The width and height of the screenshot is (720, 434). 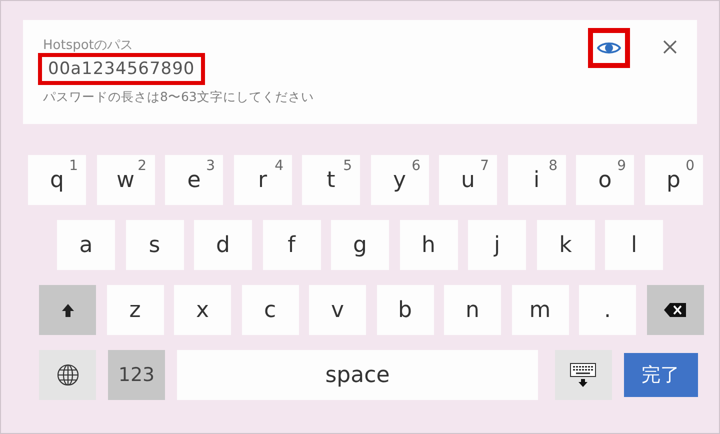 What do you see at coordinates (565, 245) in the screenshot?
I see `letter-key: k` at bounding box center [565, 245].